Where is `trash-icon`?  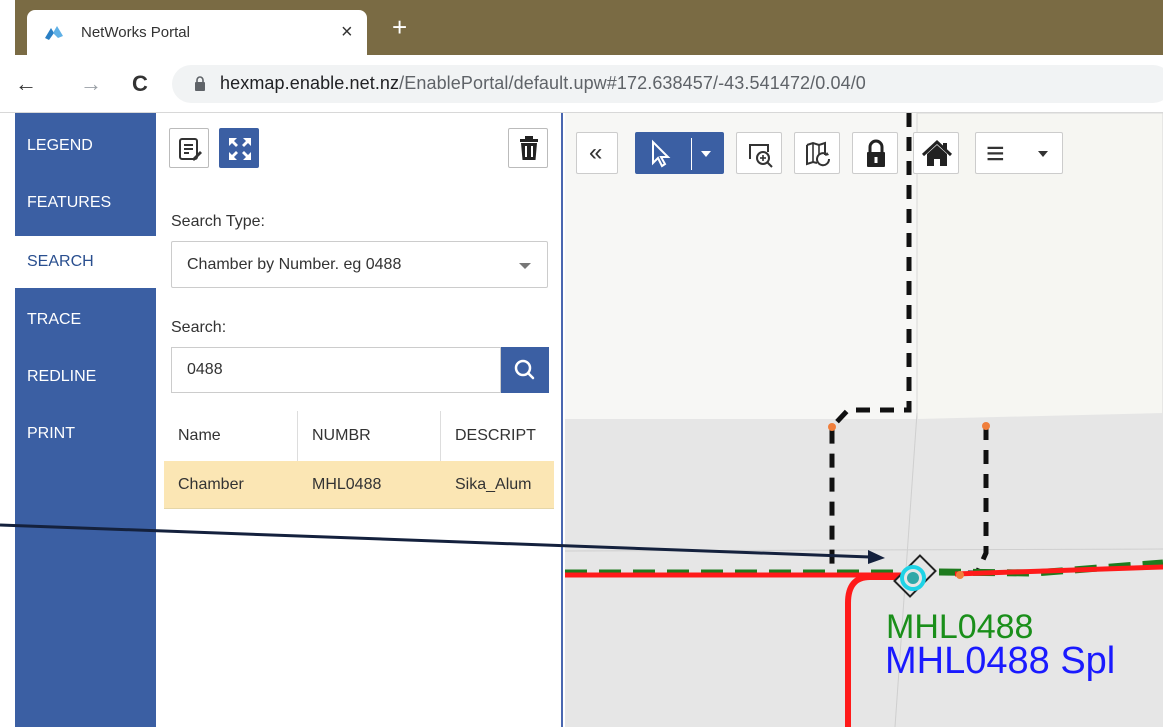
trash-icon is located at coordinates (529, 148).